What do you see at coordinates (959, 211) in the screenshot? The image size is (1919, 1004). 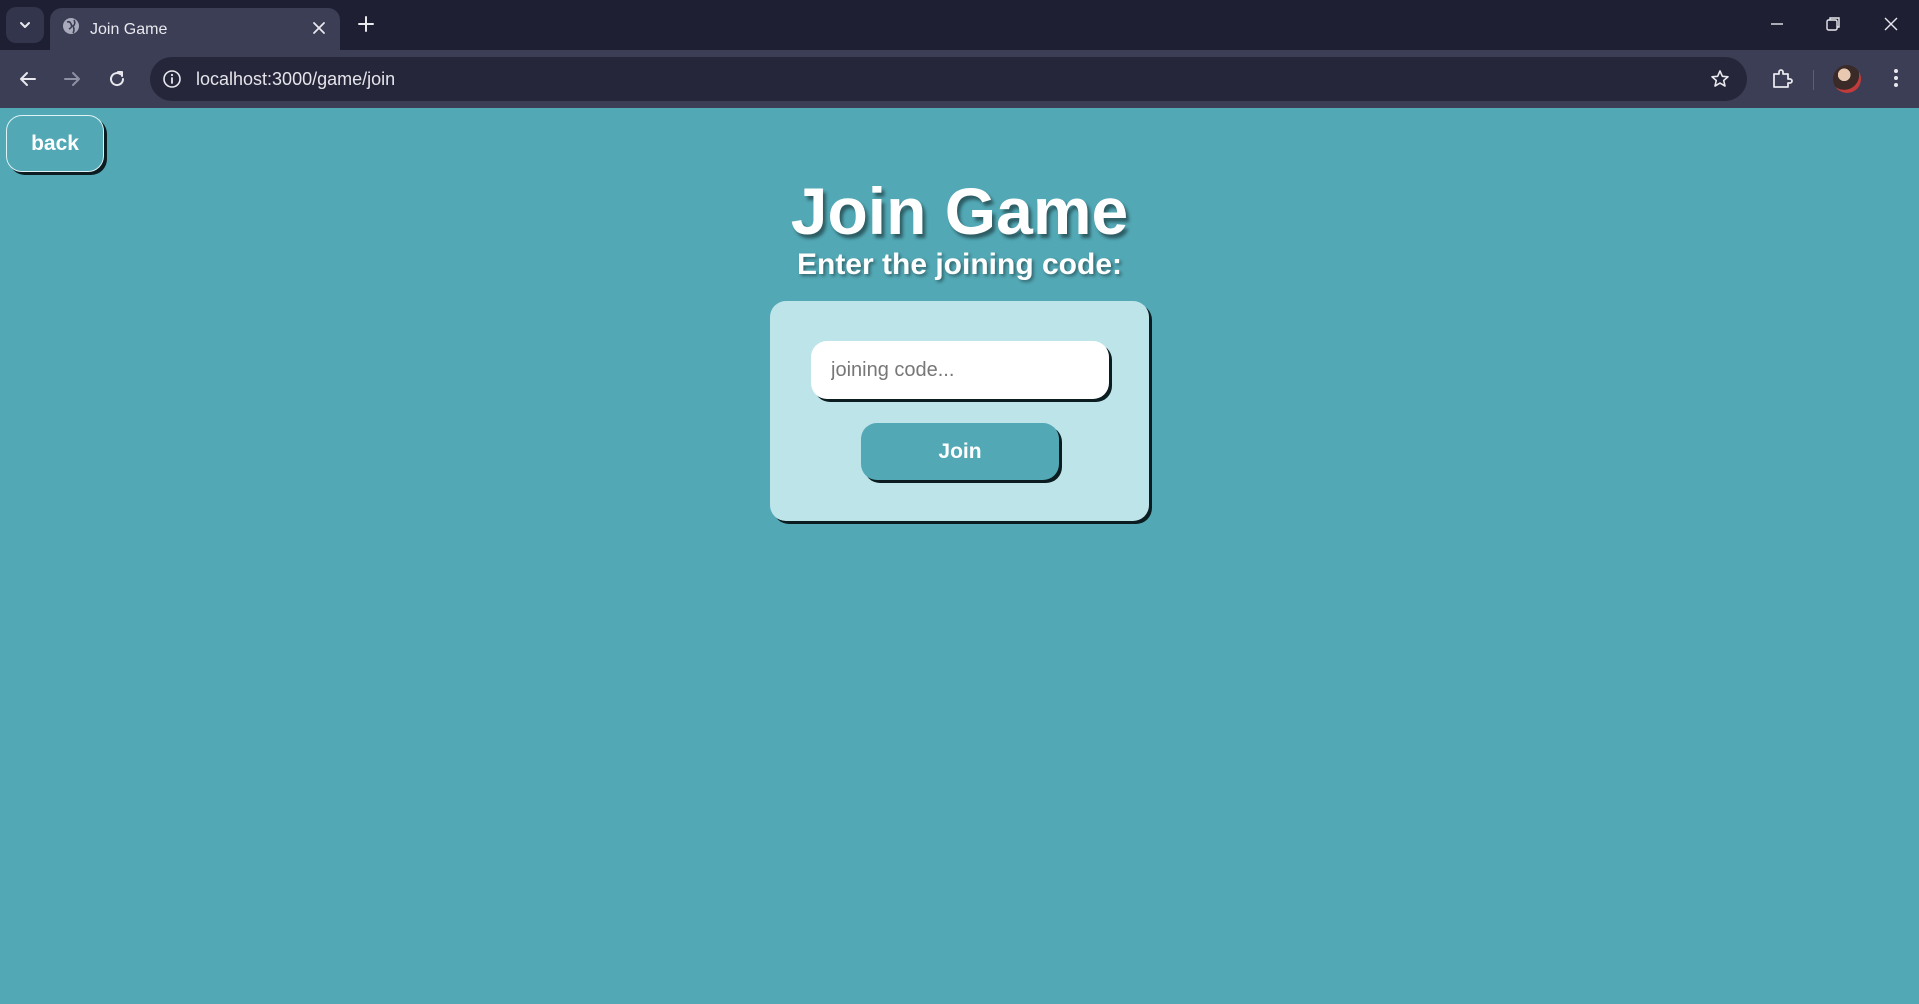 I see `page-title: Join Game` at bounding box center [959, 211].